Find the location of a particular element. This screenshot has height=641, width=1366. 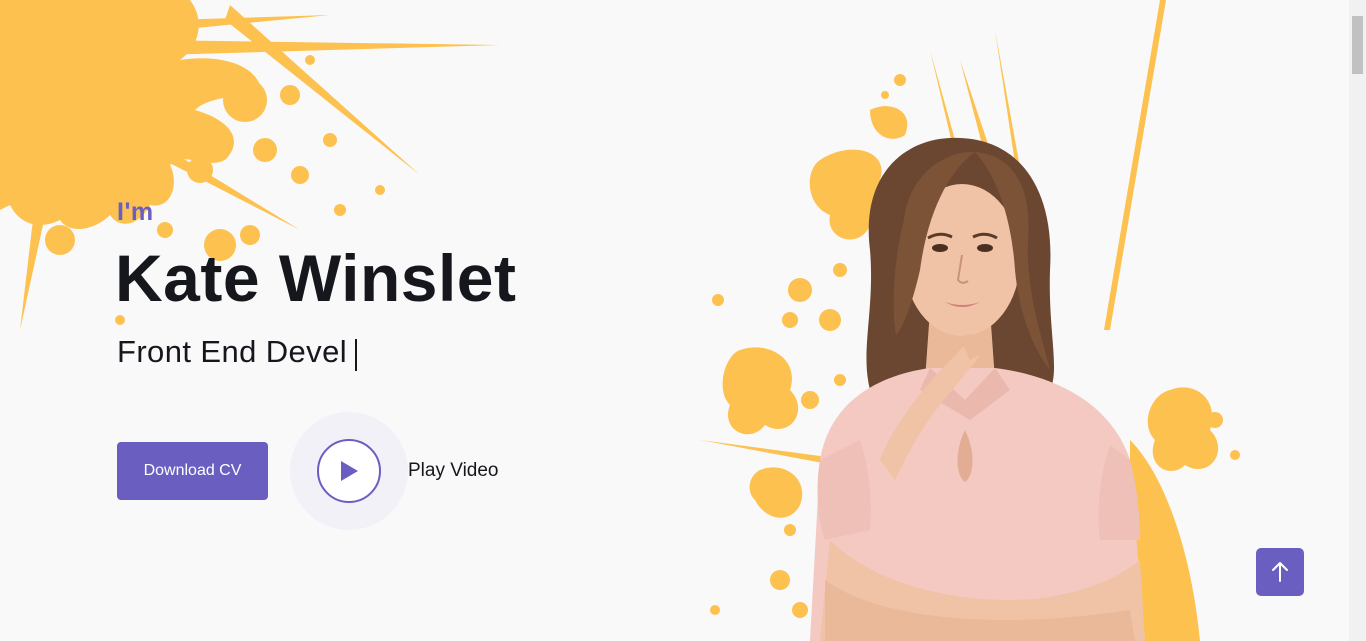

typed-role: Front End Devel is located at coordinates (397, 352).